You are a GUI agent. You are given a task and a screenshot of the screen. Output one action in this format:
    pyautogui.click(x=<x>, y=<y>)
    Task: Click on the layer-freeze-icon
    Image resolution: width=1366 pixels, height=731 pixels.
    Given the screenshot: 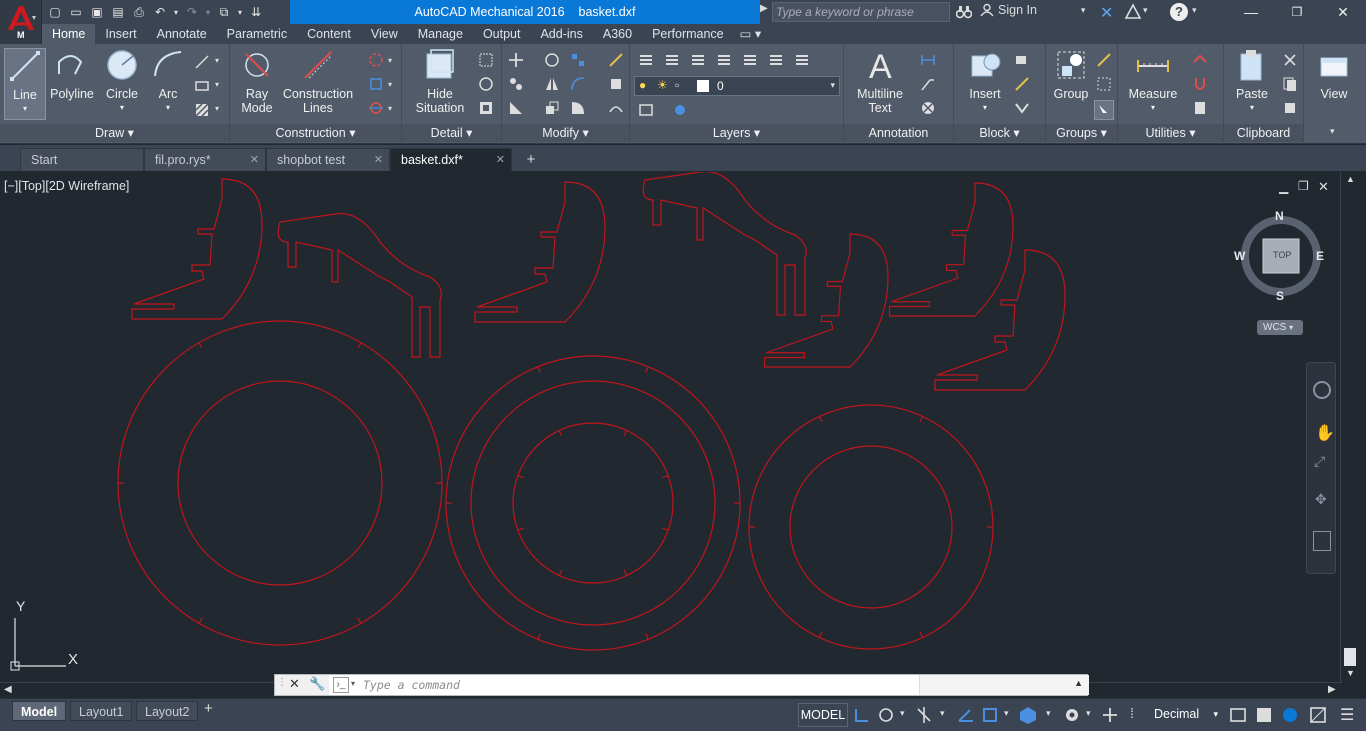 What is the action you would take?
    pyautogui.click(x=776, y=60)
    